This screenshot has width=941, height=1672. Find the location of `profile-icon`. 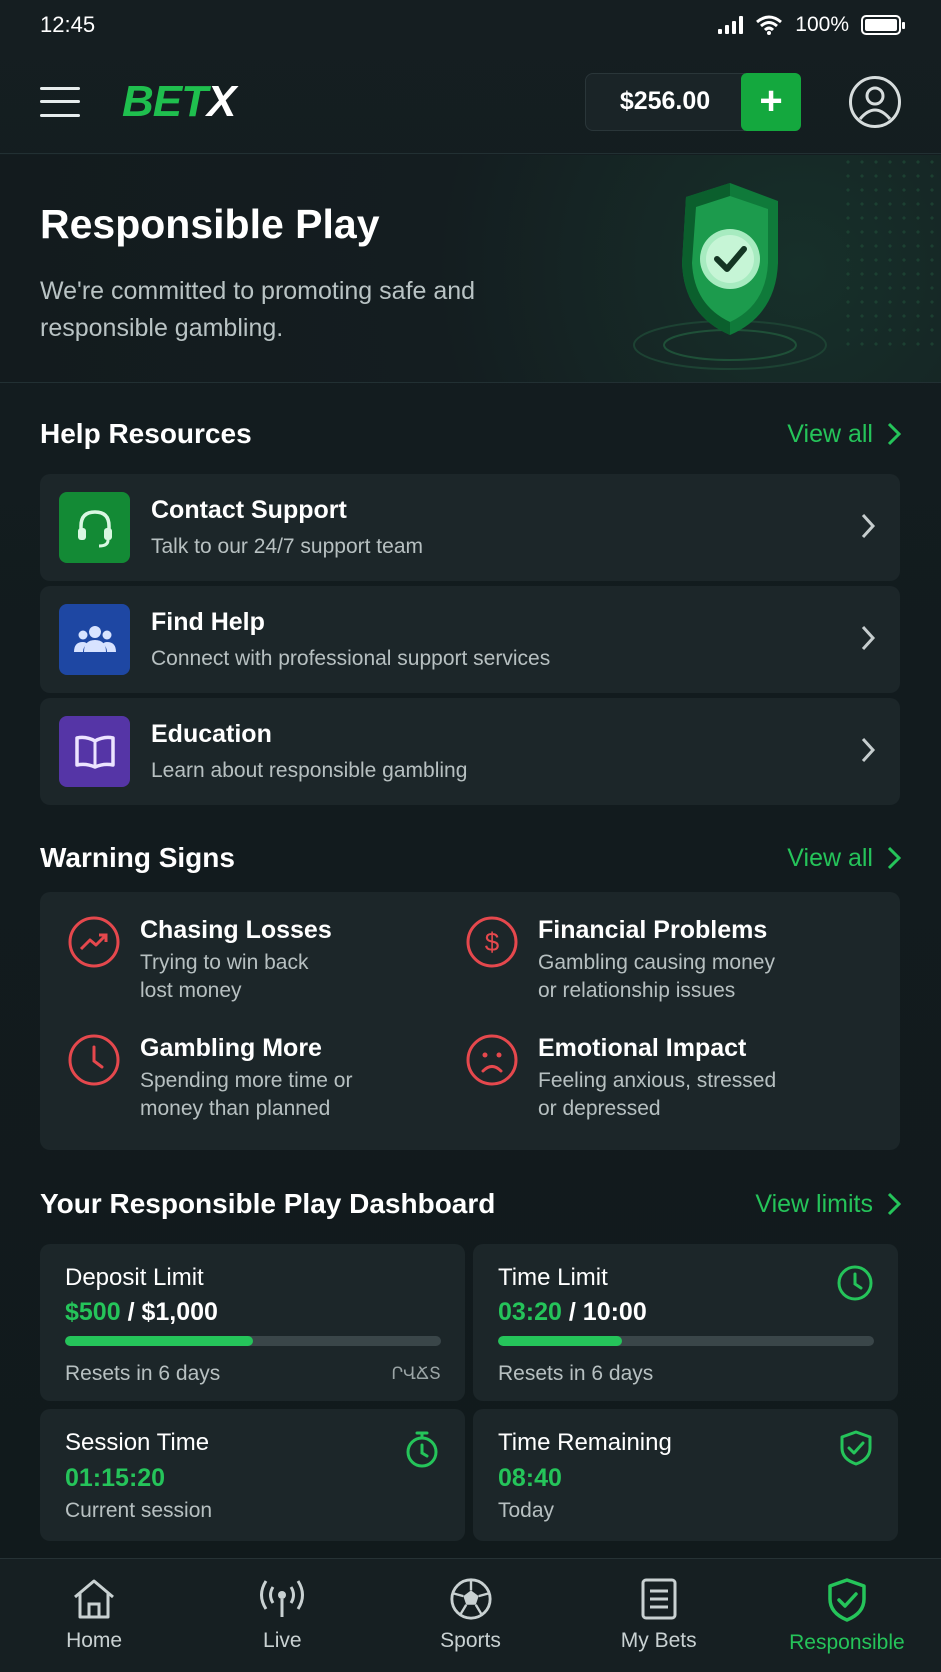

profile-icon is located at coordinates (875, 101).